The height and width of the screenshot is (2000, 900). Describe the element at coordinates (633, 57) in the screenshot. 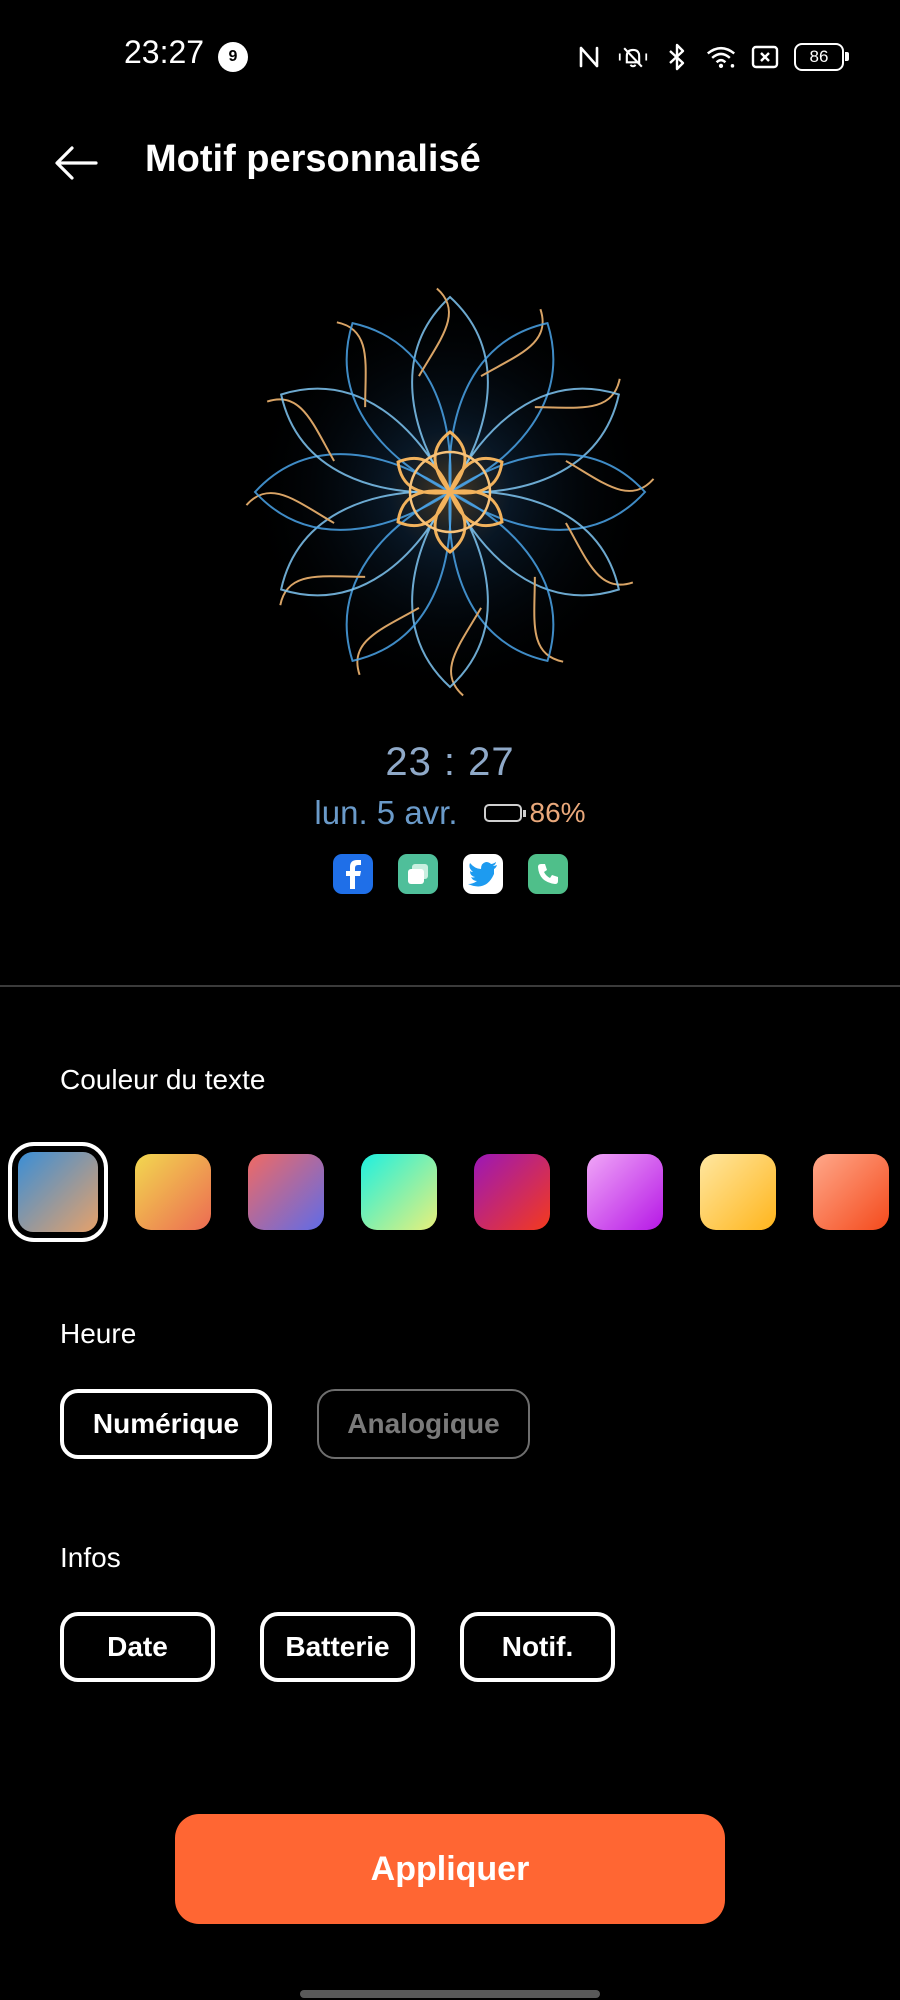

I see `silent-bell-icon` at that location.